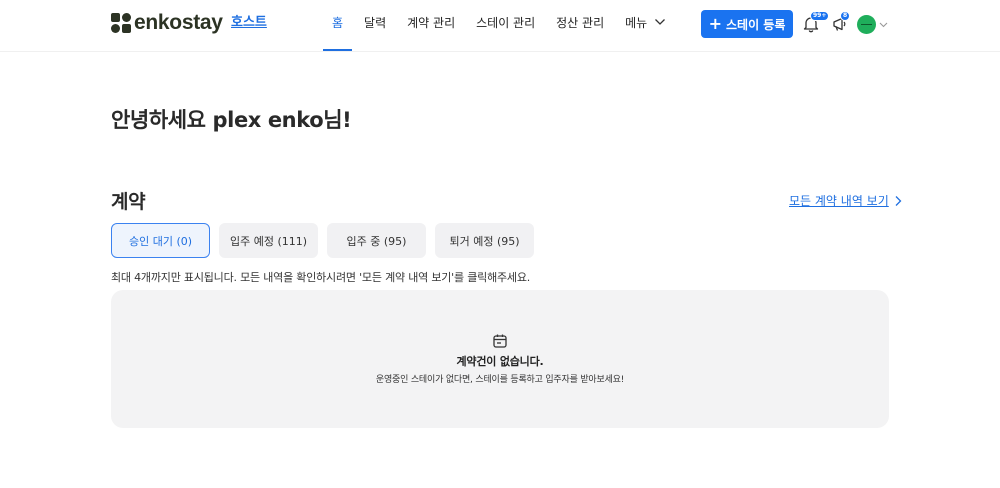 The image size is (1000, 488). I want to click on logo-mark-icon, so click(121, 23).